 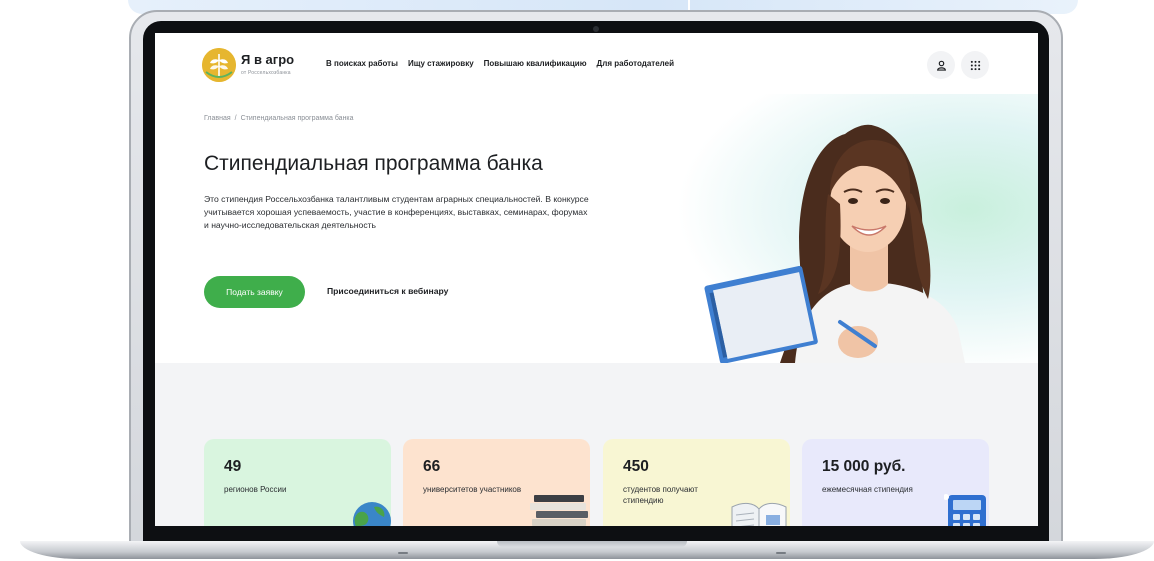 I want to click on nav-item-employers: Для работодателей, so click(x=635, y=63).